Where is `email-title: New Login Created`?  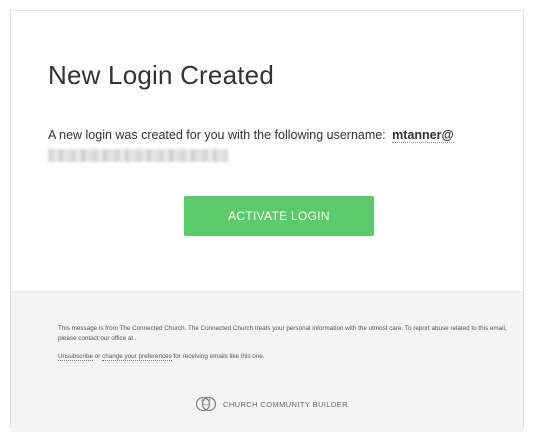 email-title: New Login Created is located at coordinates (161, 75).